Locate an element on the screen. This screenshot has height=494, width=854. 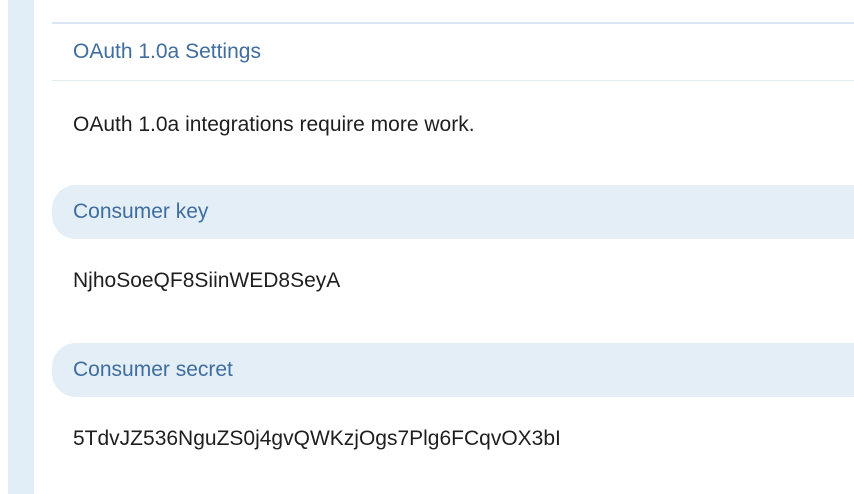
consumer-key-value: NjhoSoeQF8SiinWED8SeyA is located at coordinates (206, 281).